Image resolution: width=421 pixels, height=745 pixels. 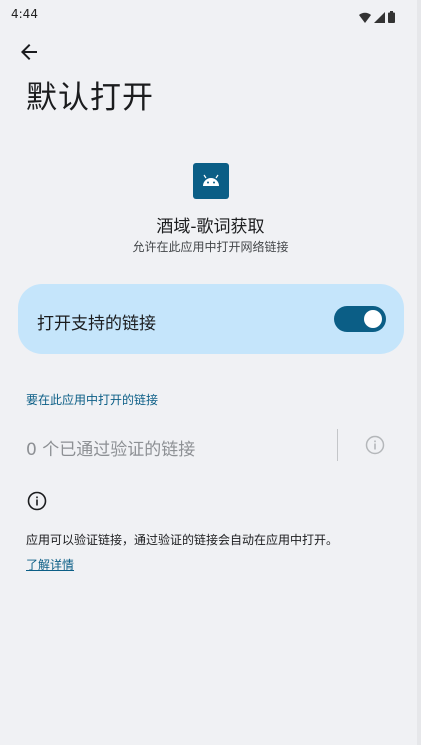 What do you see at coordinates (391, 17) in the screenshot?
I see `battery-icon` at bounding box center [391, 17].